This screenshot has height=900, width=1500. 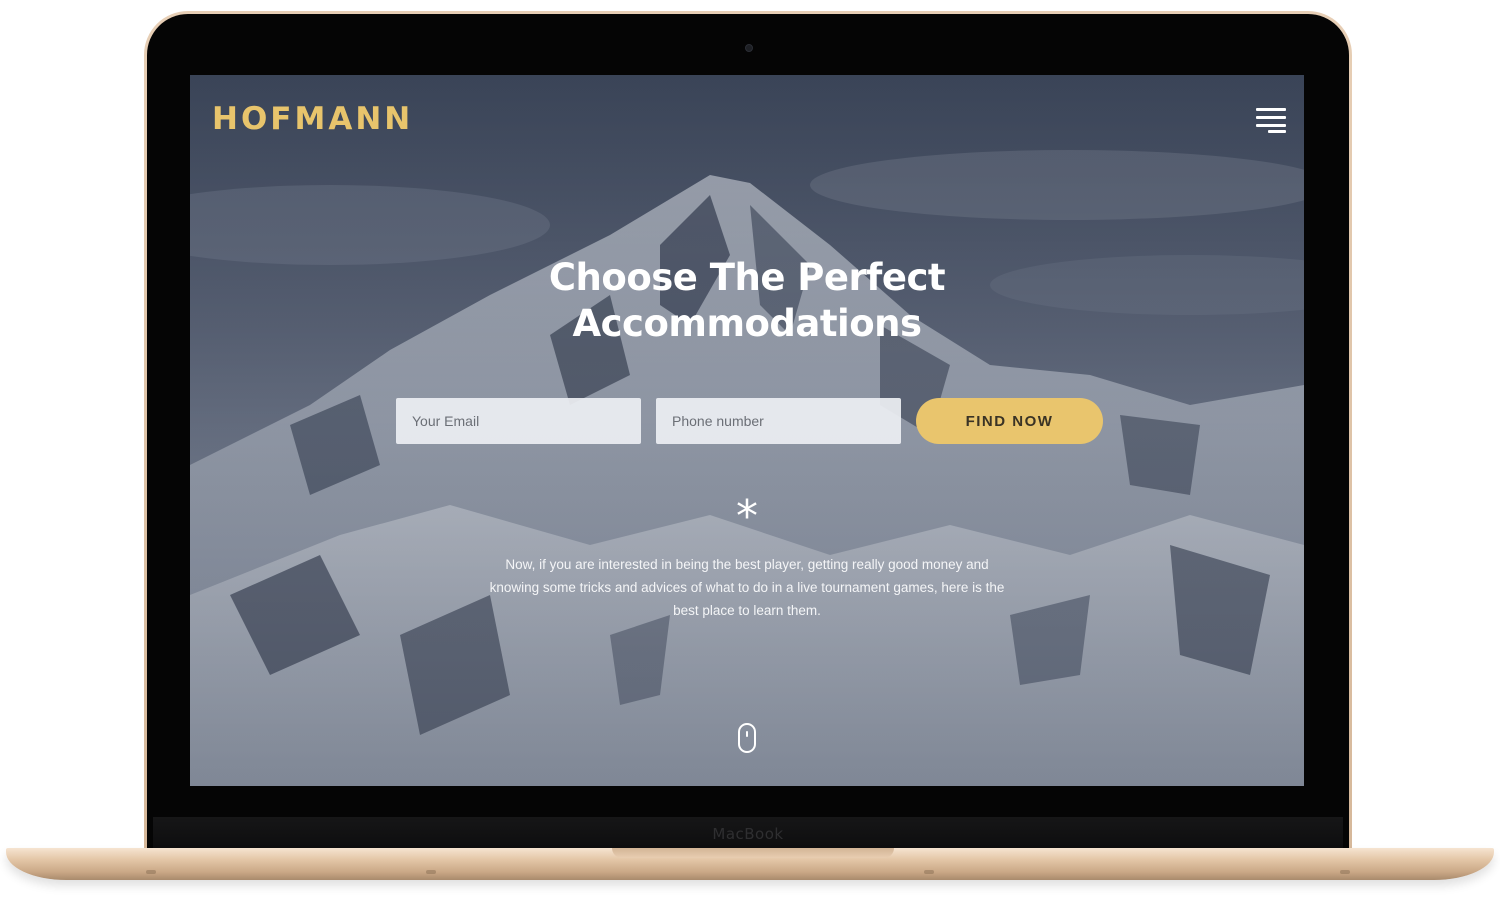 I want to click on hero-title-line-2: Accommodations, so click(x=747, y=323).